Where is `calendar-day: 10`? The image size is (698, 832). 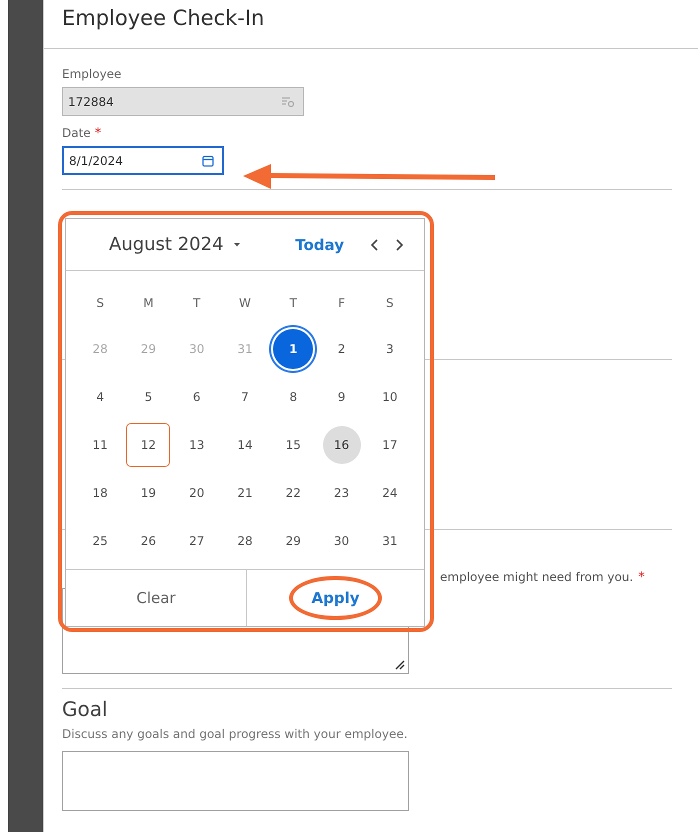 calendar-day: 10 is located at coordinates (390, 397).